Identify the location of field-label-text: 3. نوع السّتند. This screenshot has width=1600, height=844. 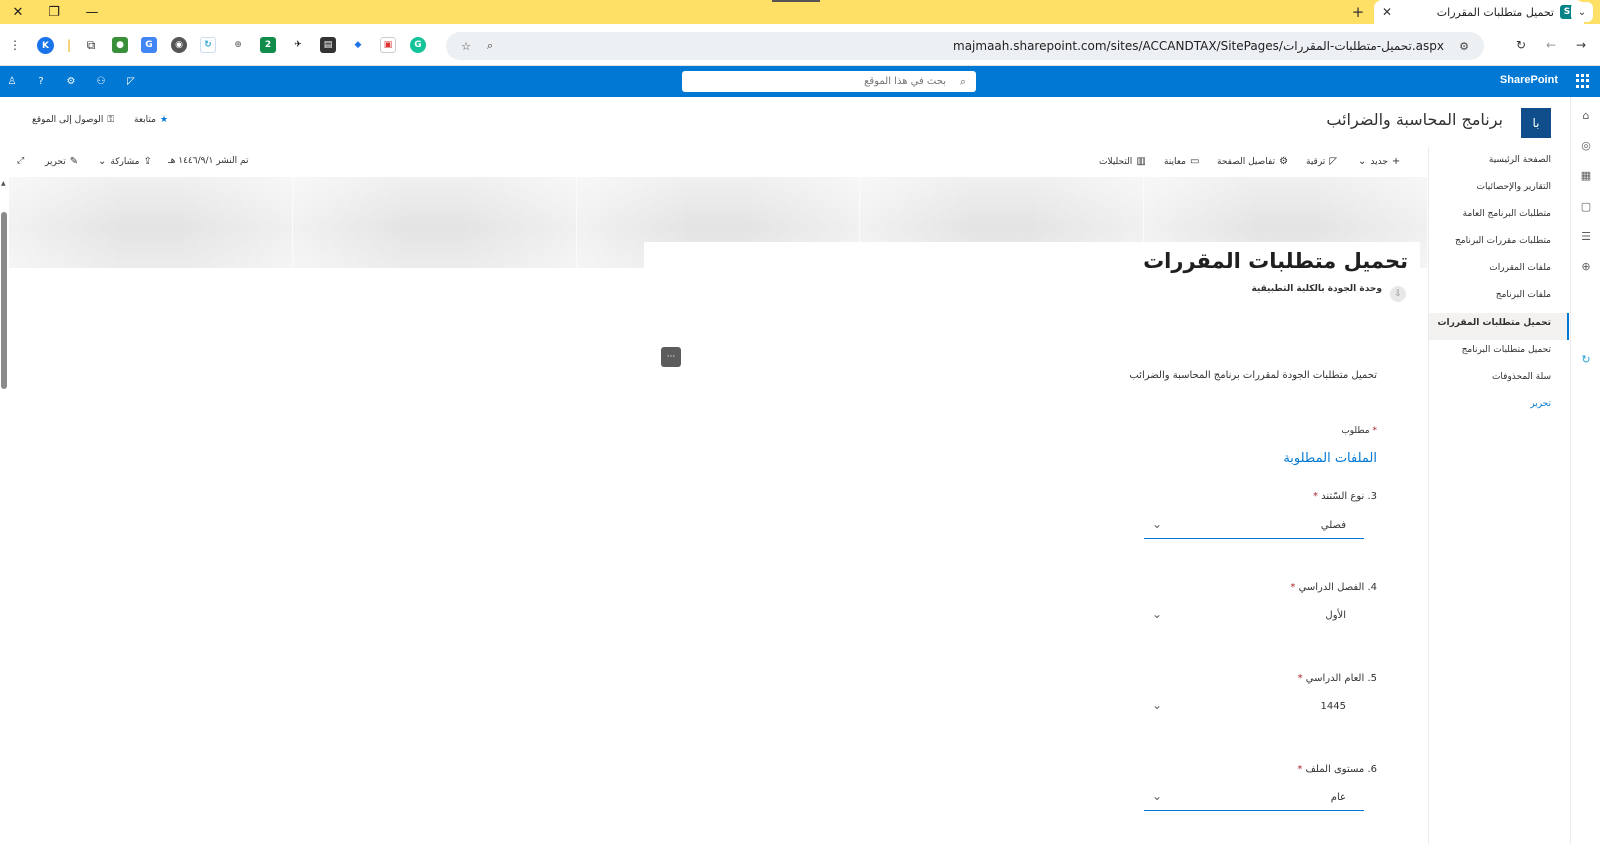
(1349, 496).